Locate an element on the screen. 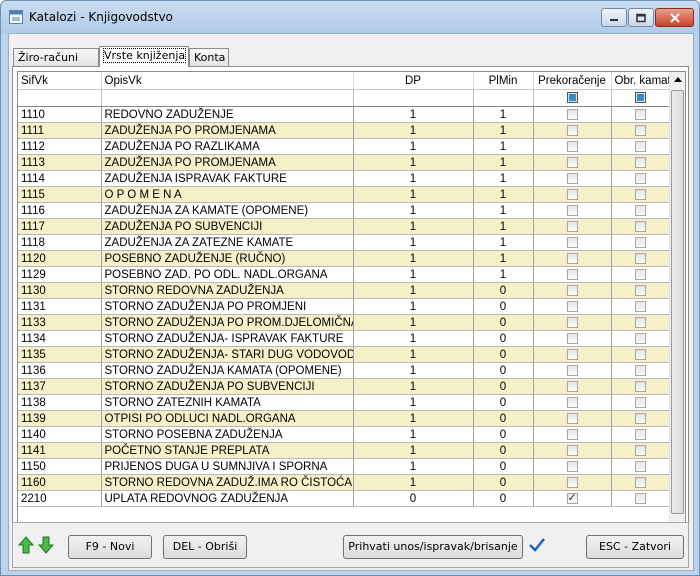 The height and width of the screenshot is (576, 700). column-header-plmin: PlMin is located at coordinates (503, 81).